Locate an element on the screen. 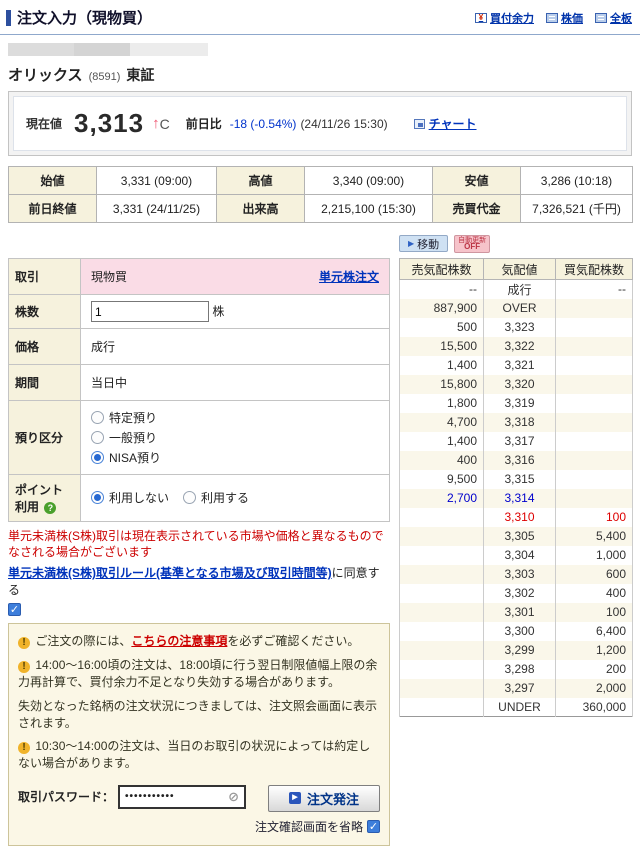 The height and width of the screenshot is (846, 640). high-label: 高値 is located at coordinates (260, 180).